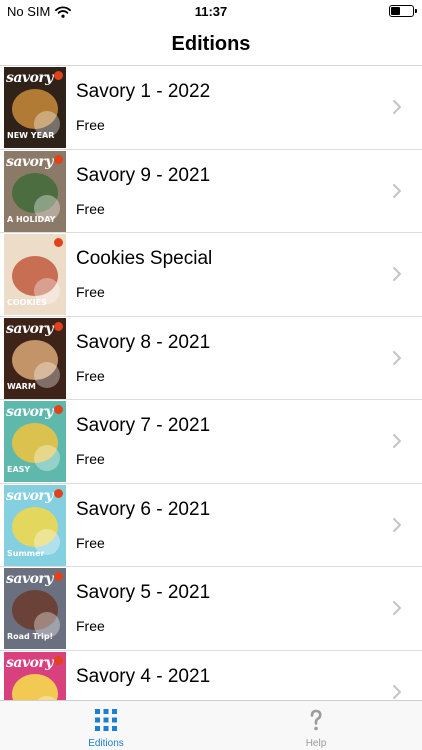  What do you see at coordinates (35, 608) in the screenshot?
I see `cover-thumbnail: savory Road Trip!` at bounding box center [35, 608].